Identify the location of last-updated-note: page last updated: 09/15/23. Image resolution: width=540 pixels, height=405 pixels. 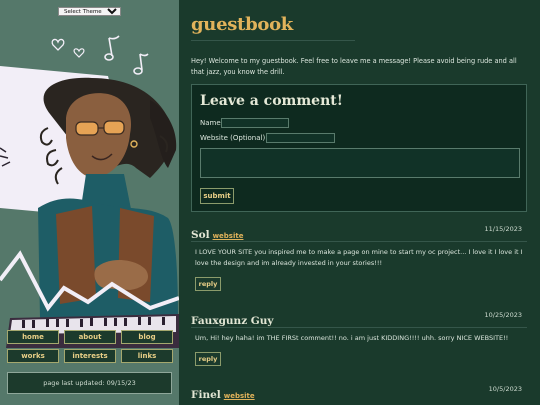
(89, 383).